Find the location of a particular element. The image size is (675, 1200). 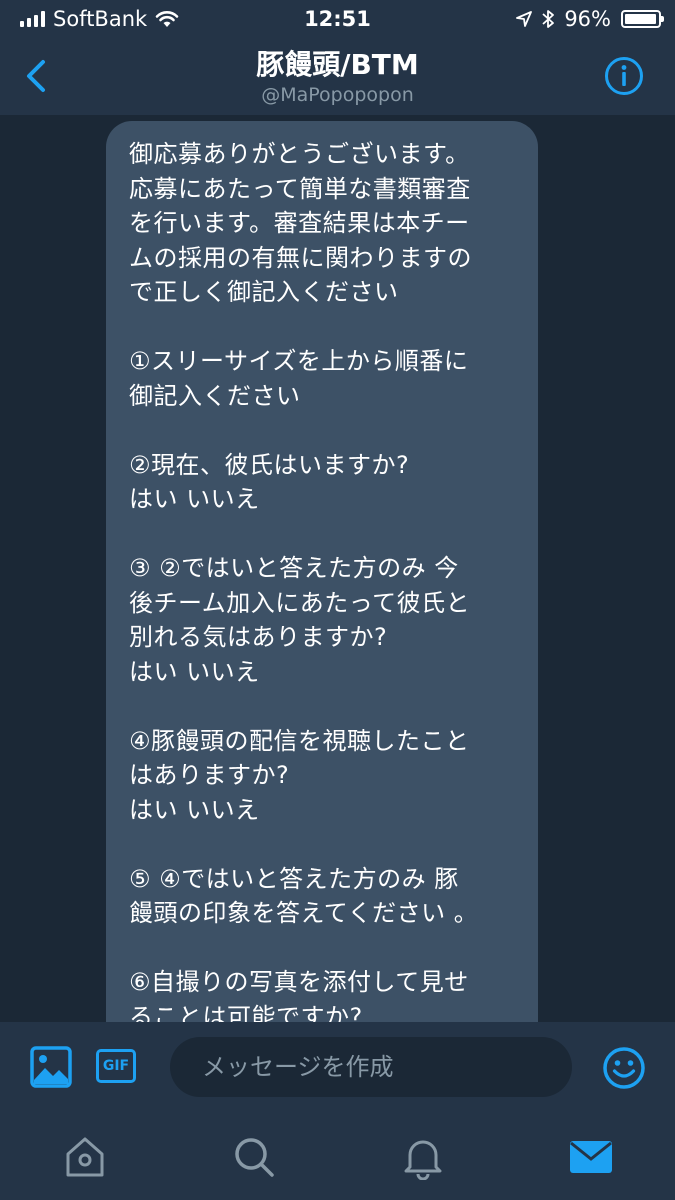

message-input: メッセージを作成 is located at coordinates (371, 1067).